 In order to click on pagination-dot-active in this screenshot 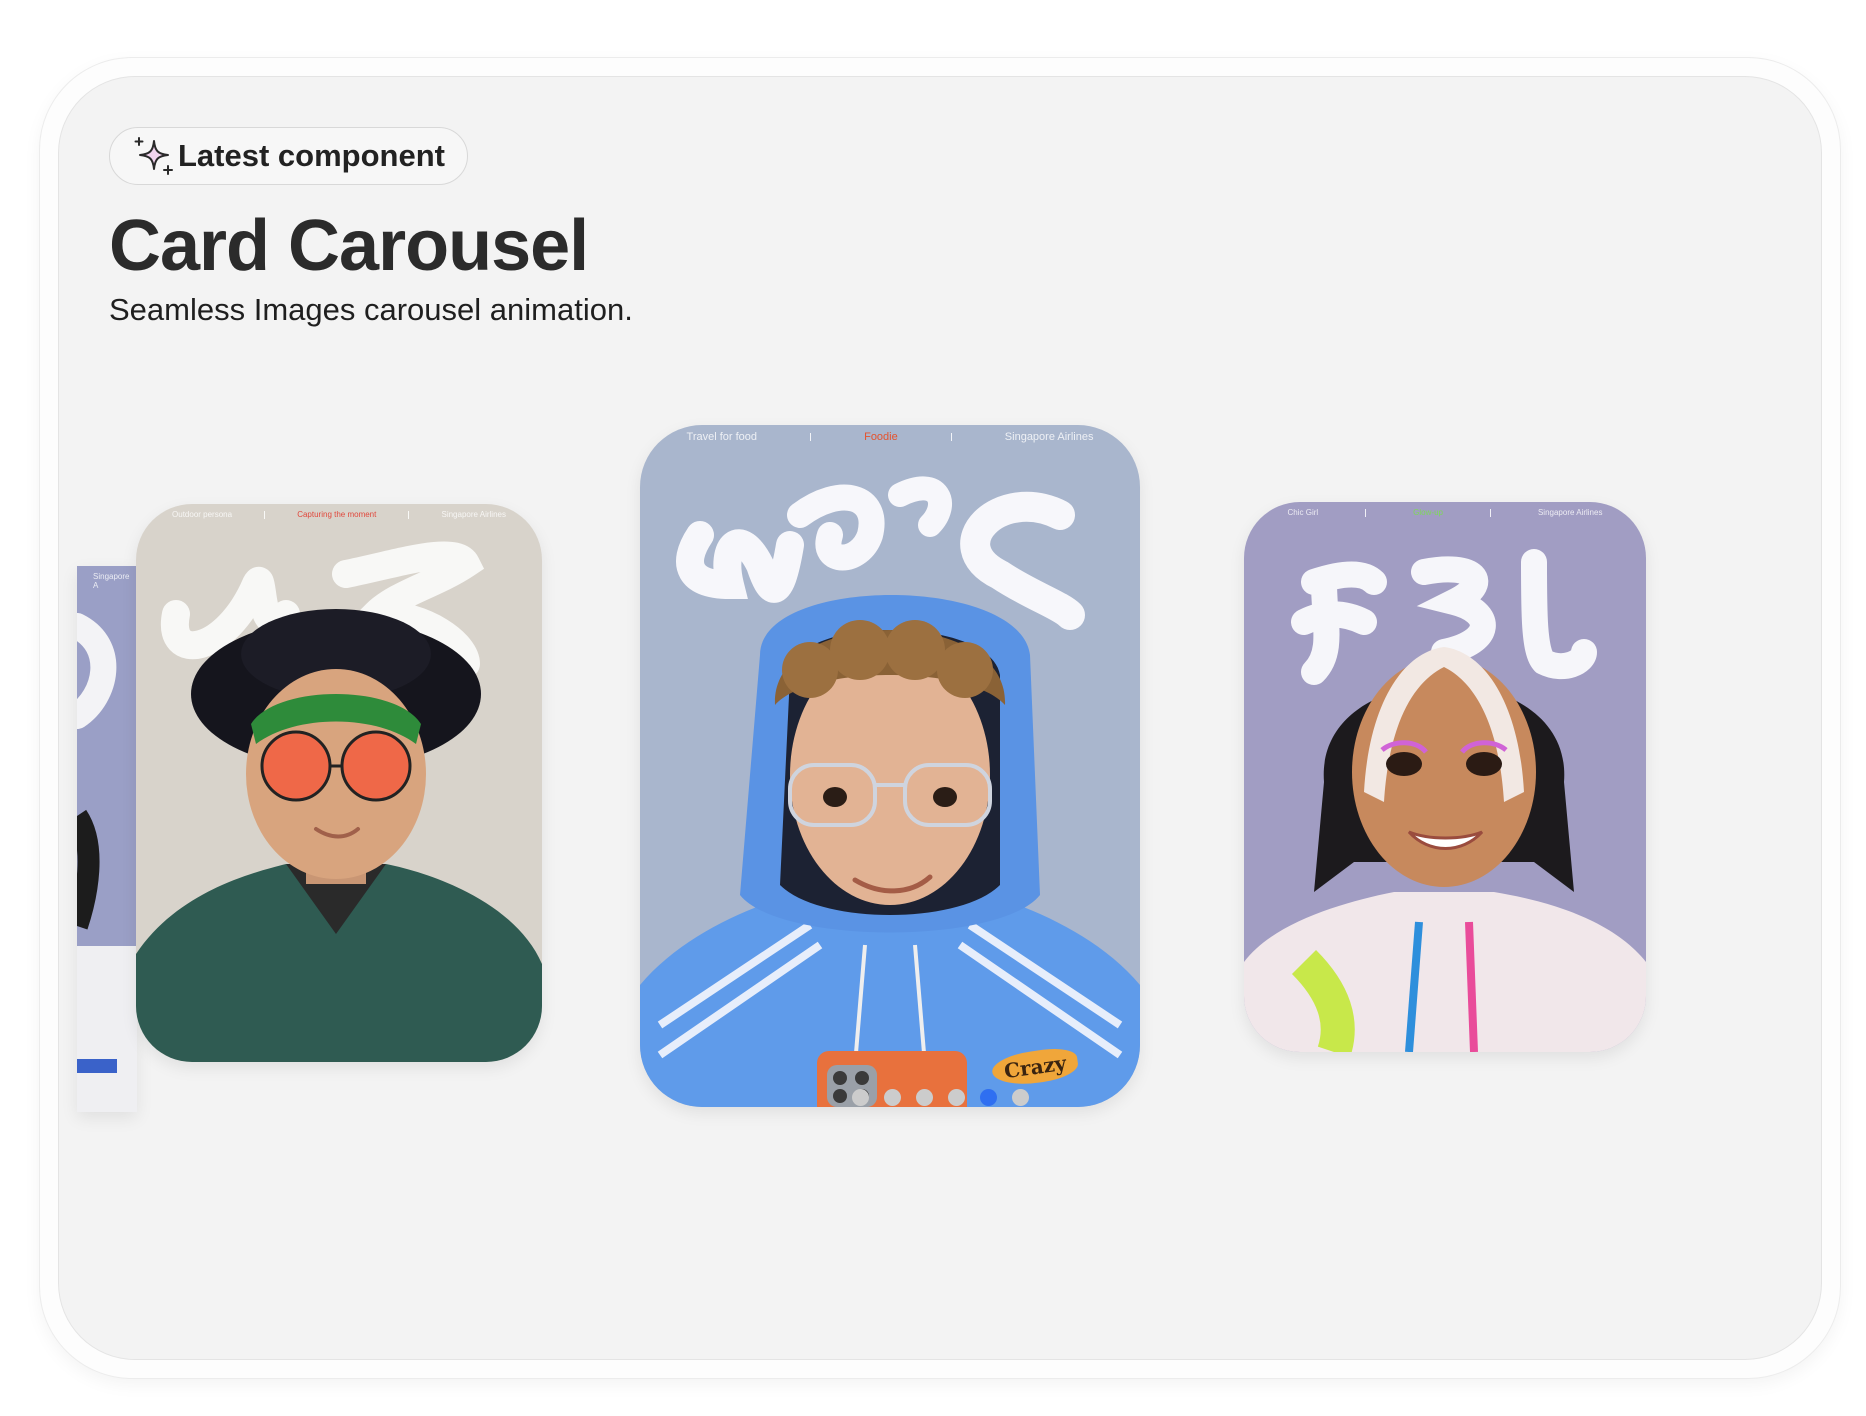, I will do `click(988, 1097)`.